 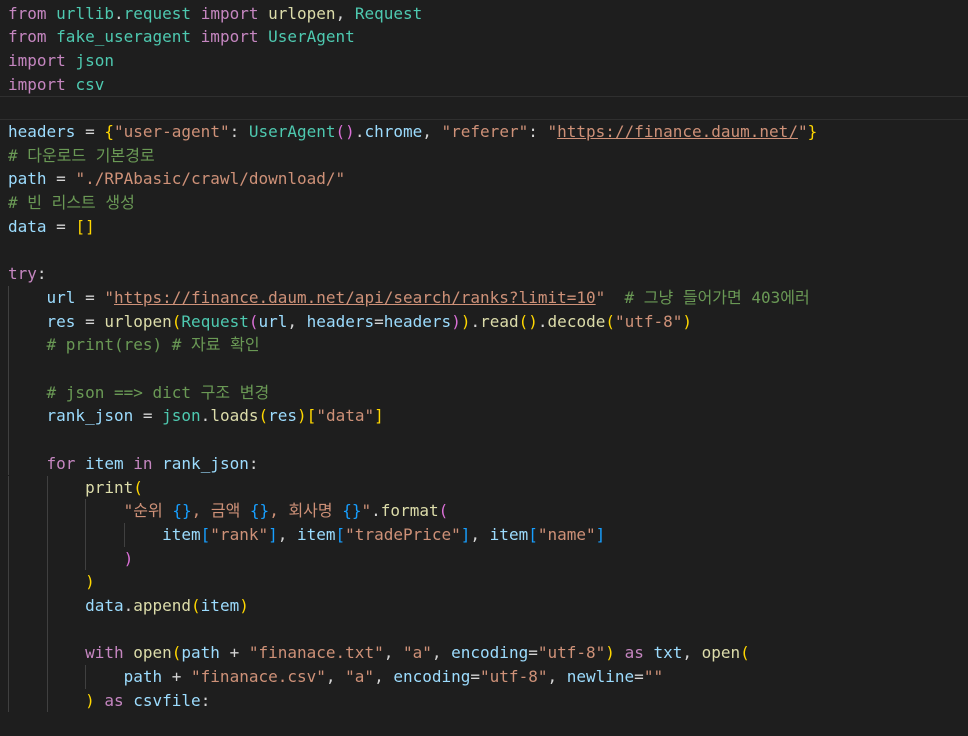 I want to click on code-text: data.append(item), so click(x=128, y=606).